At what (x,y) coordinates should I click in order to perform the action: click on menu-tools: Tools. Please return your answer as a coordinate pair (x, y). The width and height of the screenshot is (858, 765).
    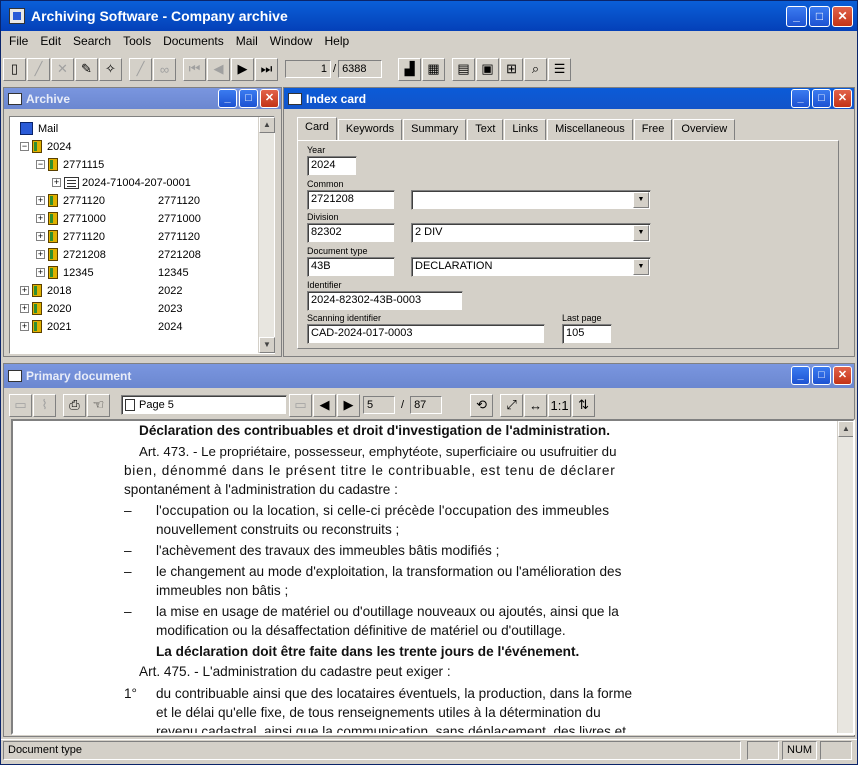
    Looking at the image, I should click on (137, 41).